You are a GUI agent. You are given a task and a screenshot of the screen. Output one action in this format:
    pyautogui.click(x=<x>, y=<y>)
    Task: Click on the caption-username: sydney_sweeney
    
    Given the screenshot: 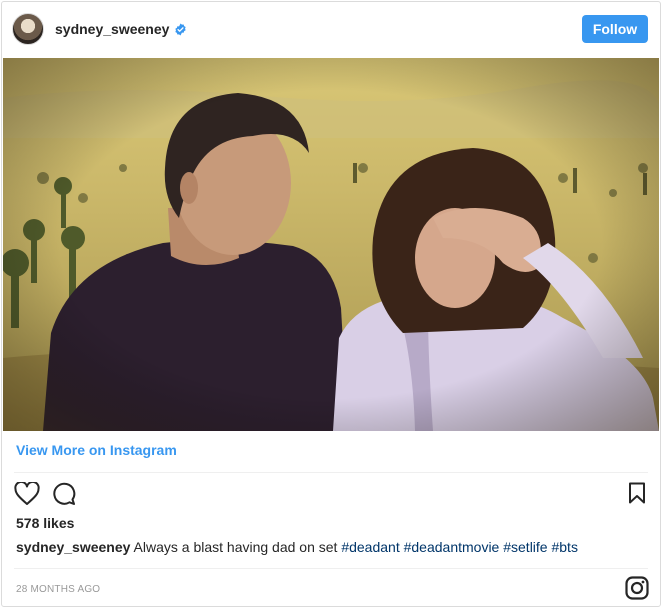 What is the action you would take?
    pyautogui.click(x=73, y=547)
    